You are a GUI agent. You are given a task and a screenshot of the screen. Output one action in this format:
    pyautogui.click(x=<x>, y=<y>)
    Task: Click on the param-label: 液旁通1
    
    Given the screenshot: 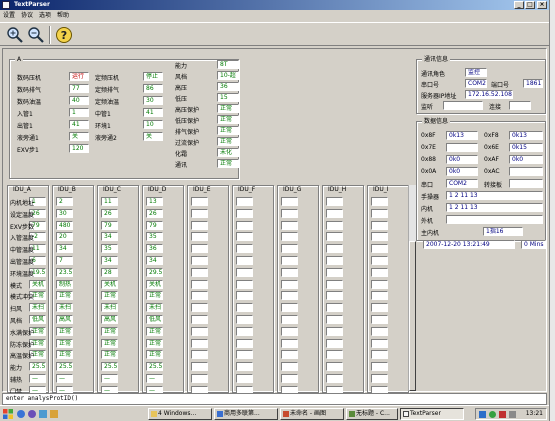 What is the action you would take?
    pyautogui.click(x=28, y=138)
    